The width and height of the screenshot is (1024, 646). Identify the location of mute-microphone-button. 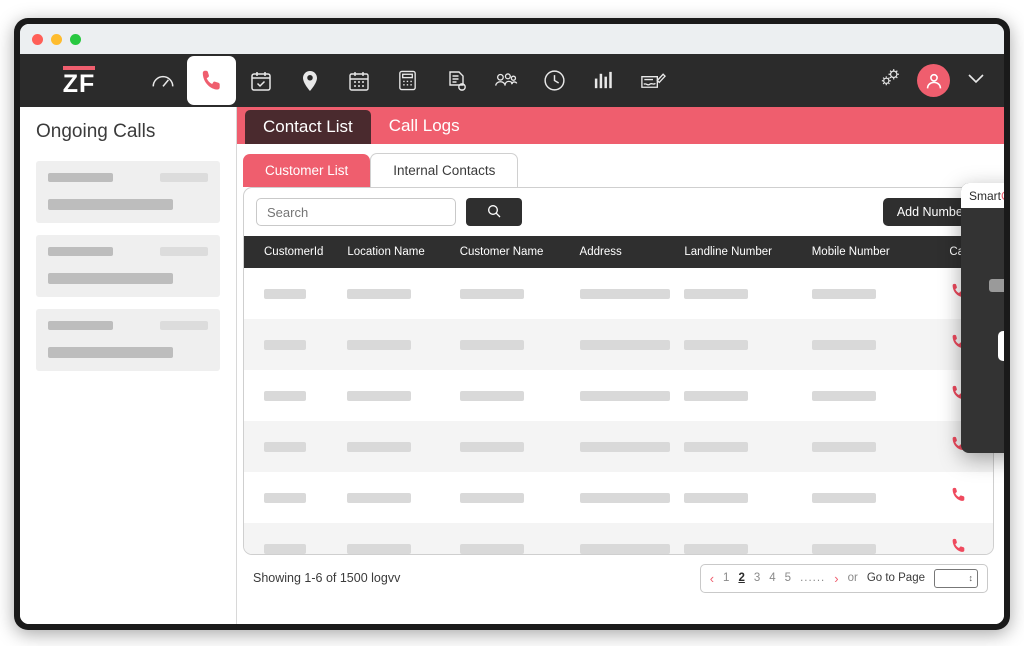
(1001, 346).